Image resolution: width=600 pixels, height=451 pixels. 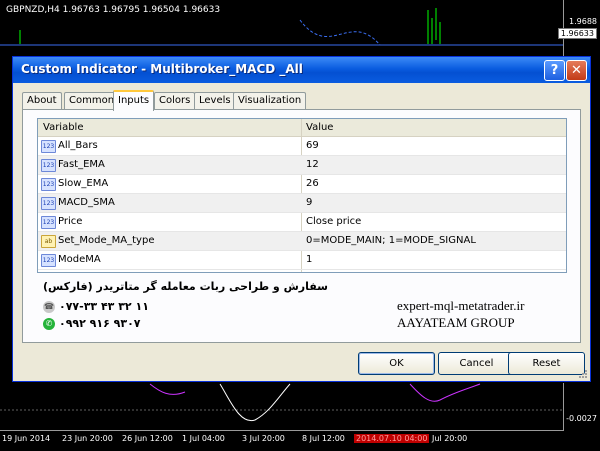 I want to click on cancel-button: Cancel, so click(x=476, y=363).